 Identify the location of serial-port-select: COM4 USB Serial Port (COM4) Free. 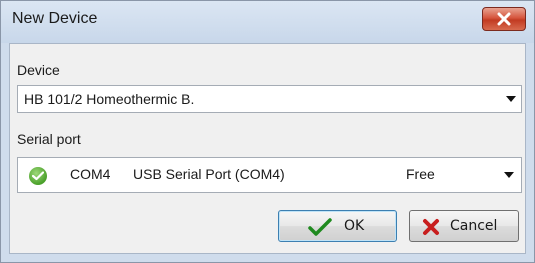
(269, 175).